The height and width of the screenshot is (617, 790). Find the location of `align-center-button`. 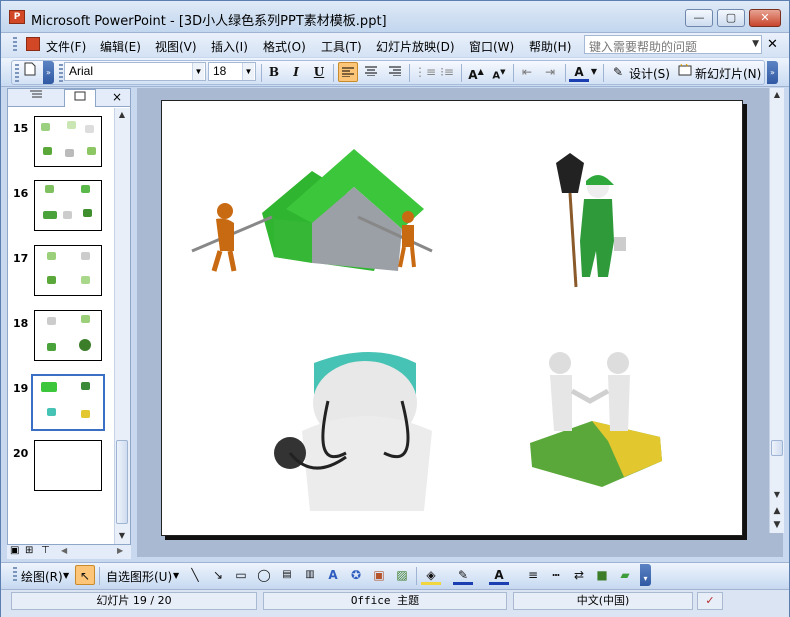

align-center-button is located at coordinates (371, 72).